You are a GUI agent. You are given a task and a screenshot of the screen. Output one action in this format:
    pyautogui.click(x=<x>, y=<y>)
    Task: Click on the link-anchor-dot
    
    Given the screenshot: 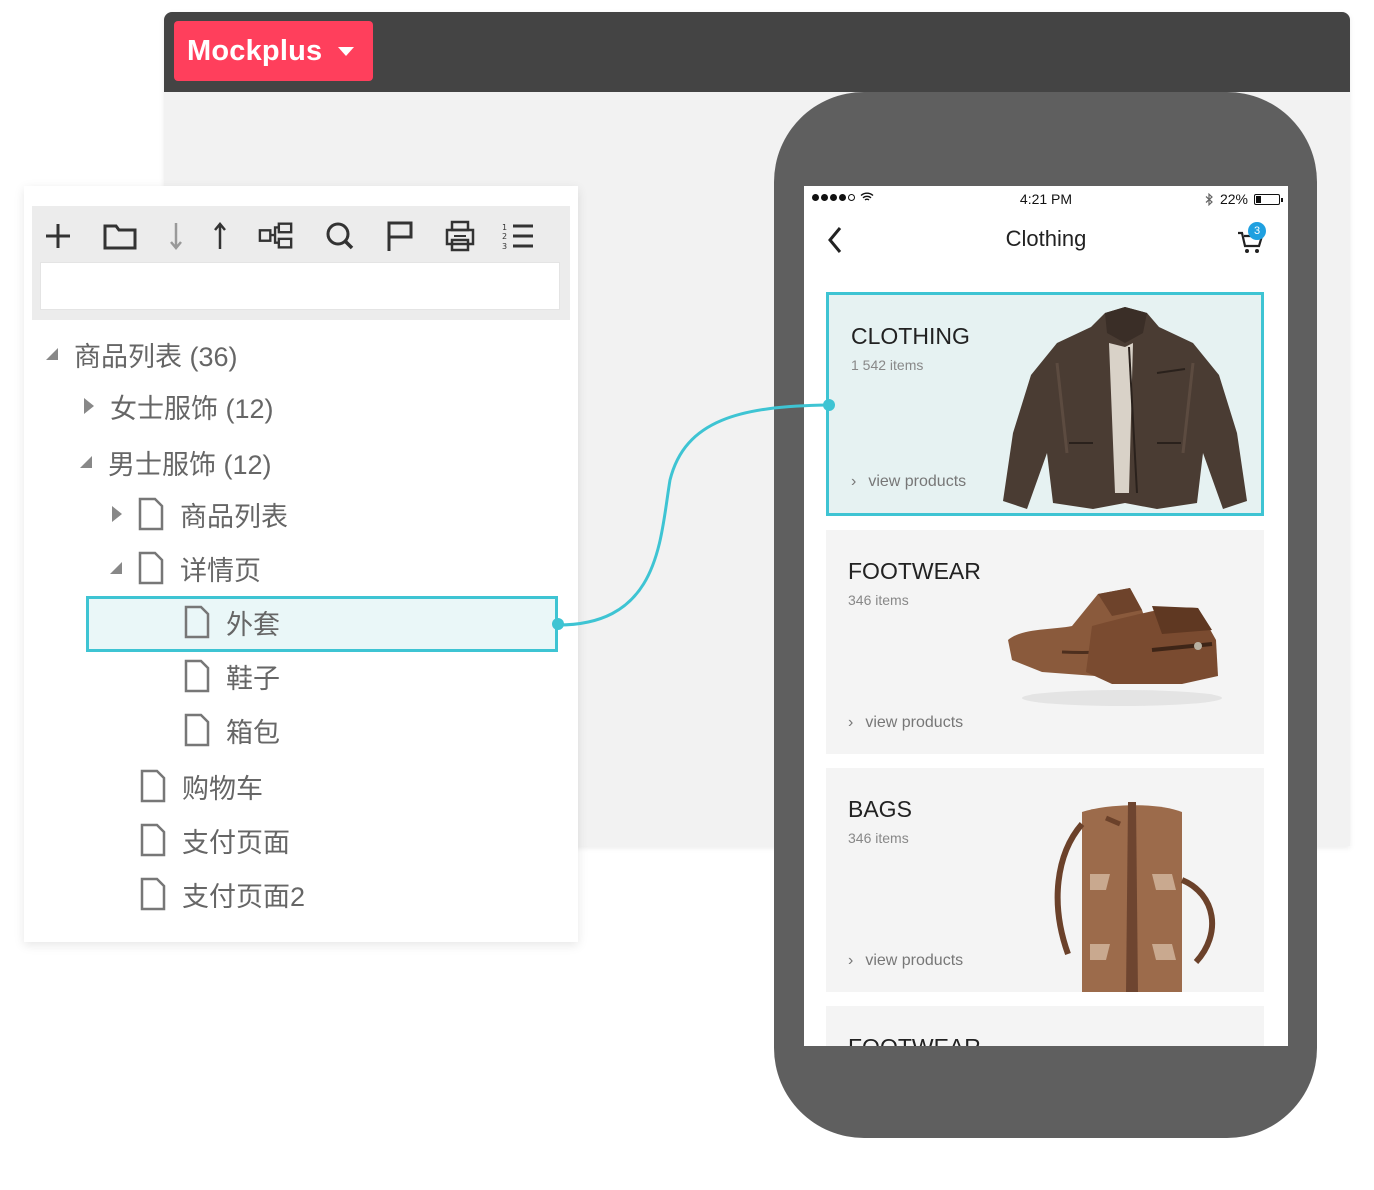 What is the action you would take?
    pyautogui.click(x=558, y=624)
    